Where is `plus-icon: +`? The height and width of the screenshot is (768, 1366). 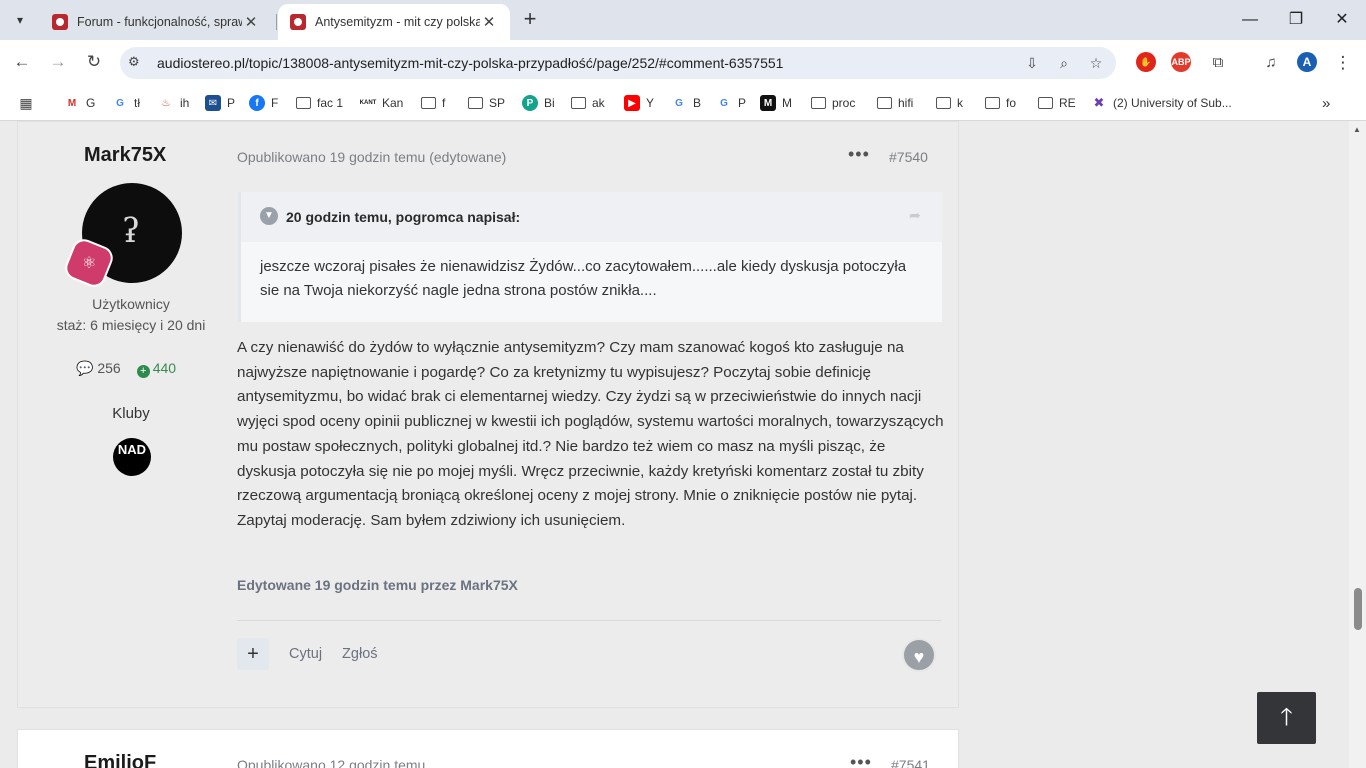
plus-icon: + is located at coordinates (143, 371).